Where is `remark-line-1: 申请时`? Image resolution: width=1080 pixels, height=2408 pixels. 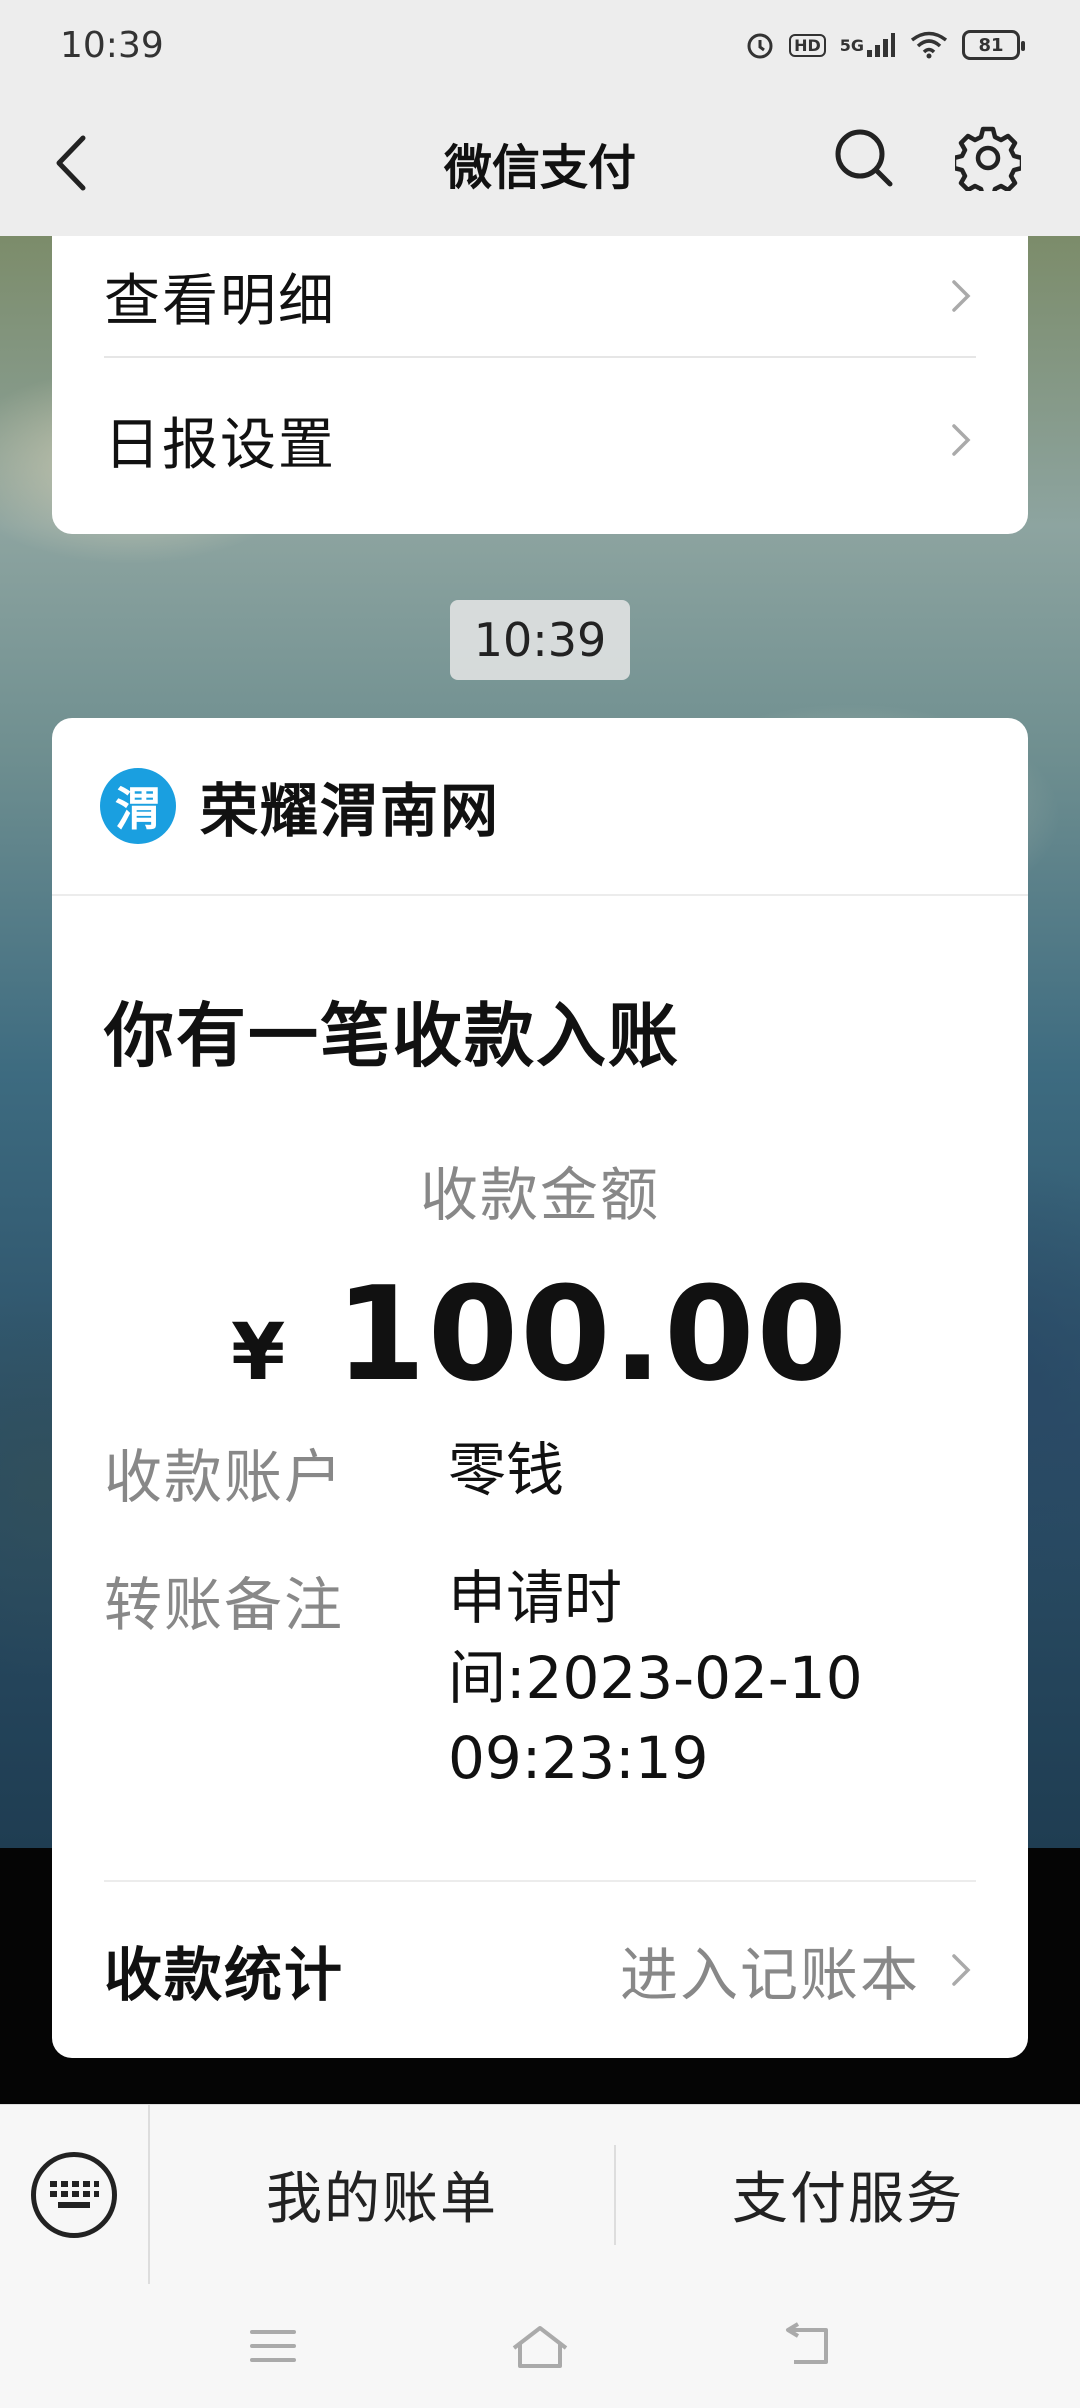 remark-line-1: 申请时 is located at coordinates (535, 1598).